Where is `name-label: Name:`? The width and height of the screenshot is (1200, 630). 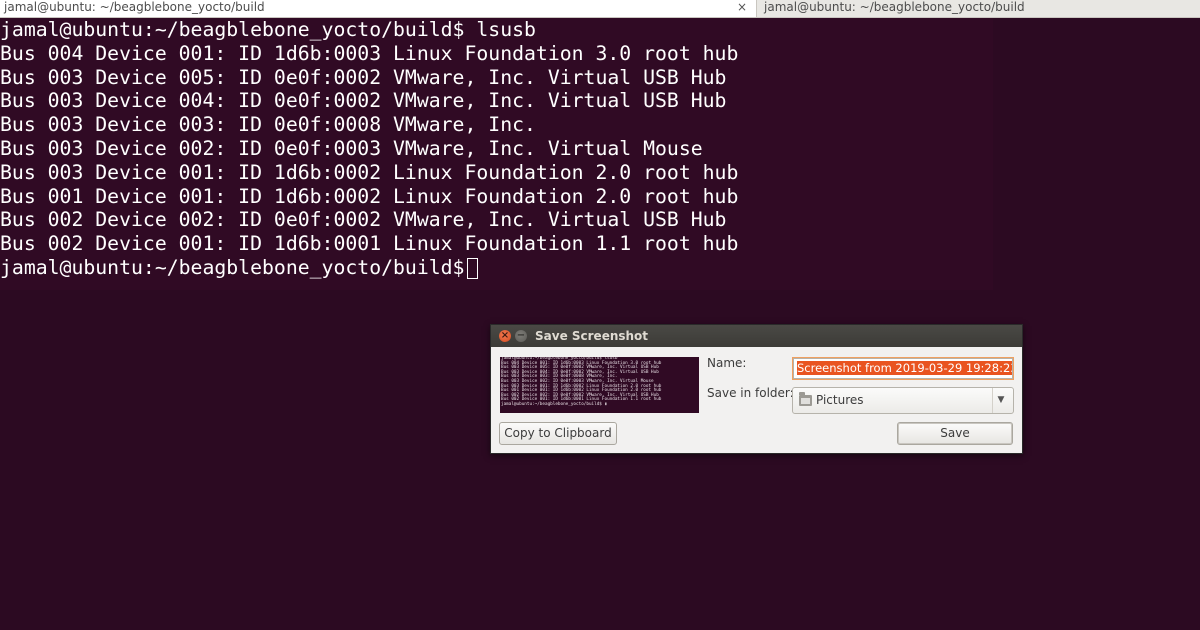 name-label: Name: is located at coordinates (727, 363).